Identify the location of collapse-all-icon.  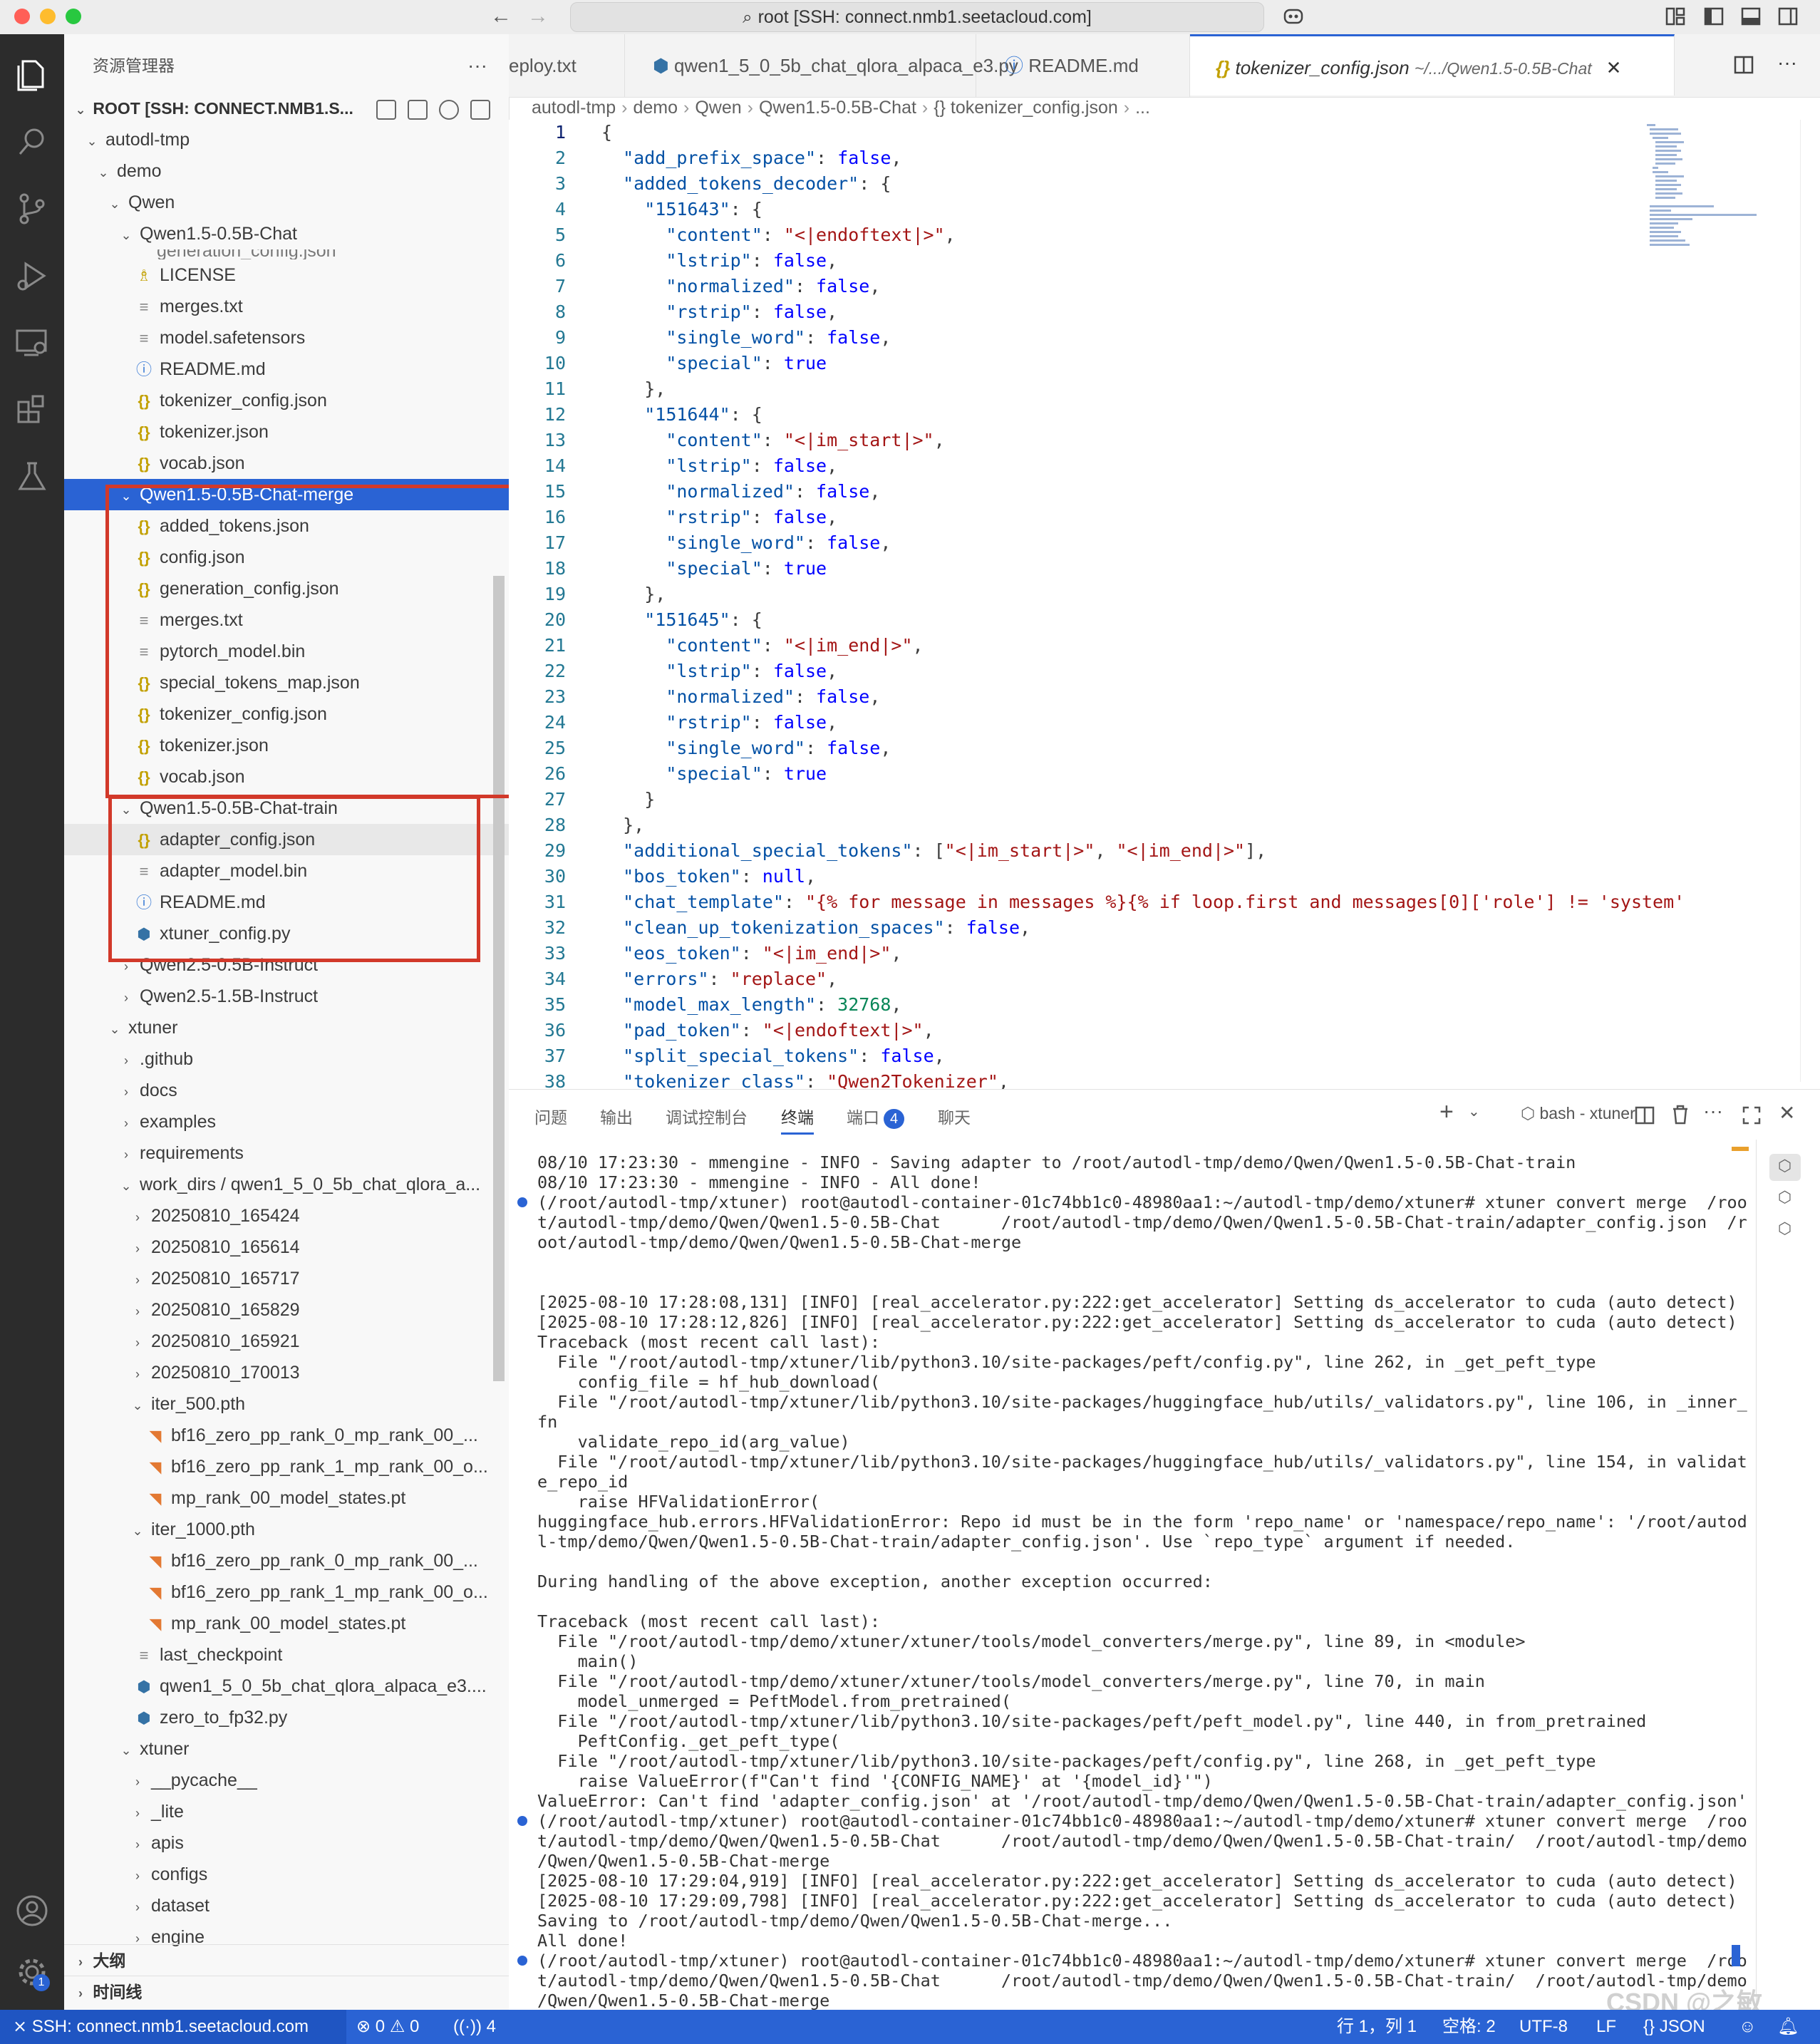
(480, 110).